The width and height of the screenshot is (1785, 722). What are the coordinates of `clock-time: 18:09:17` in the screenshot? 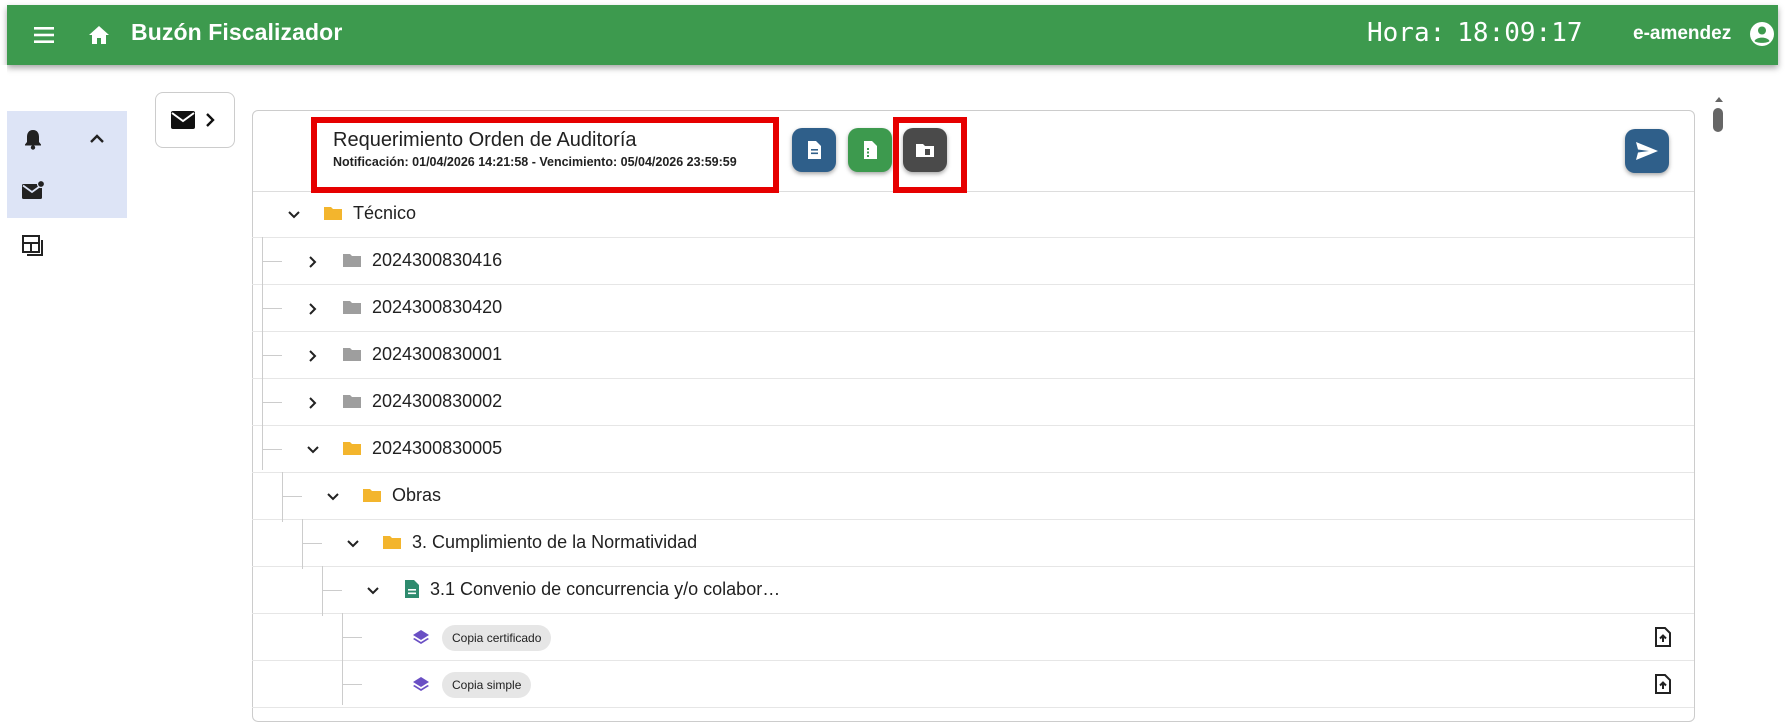 It's located at (1520, 33).